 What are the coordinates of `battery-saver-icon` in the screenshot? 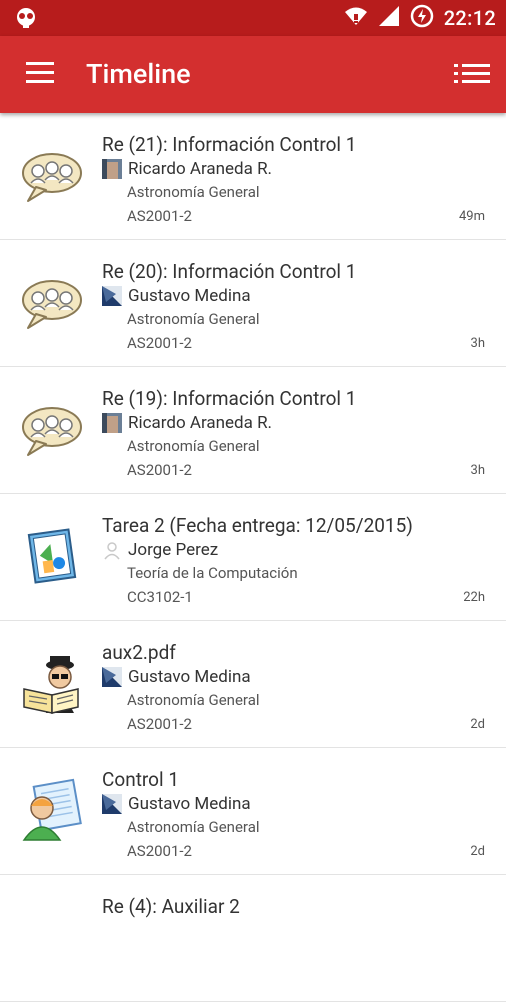 It's located at (422, 18).